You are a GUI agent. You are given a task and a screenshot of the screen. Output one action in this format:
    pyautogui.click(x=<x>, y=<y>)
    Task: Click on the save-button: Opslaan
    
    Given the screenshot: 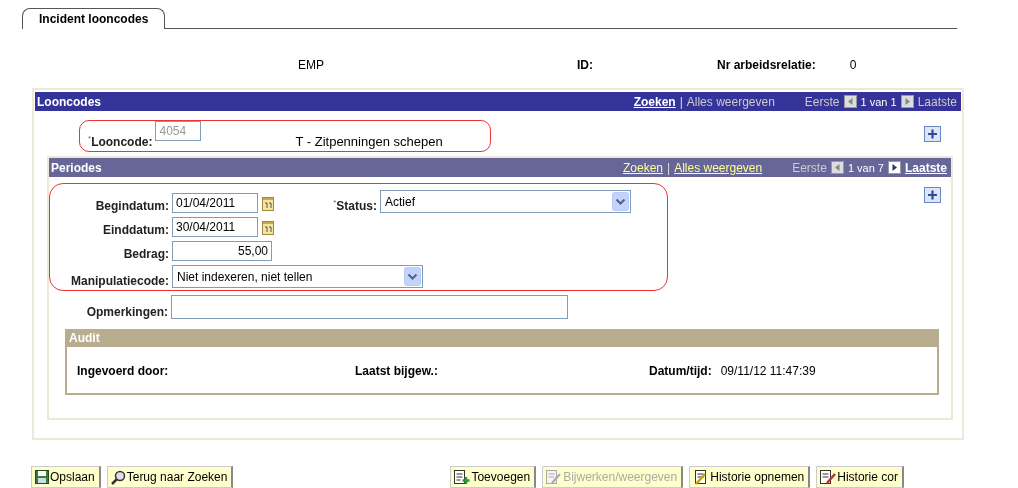 What is the action you would take?
    pyautogui.click(x=66, y=477)
    